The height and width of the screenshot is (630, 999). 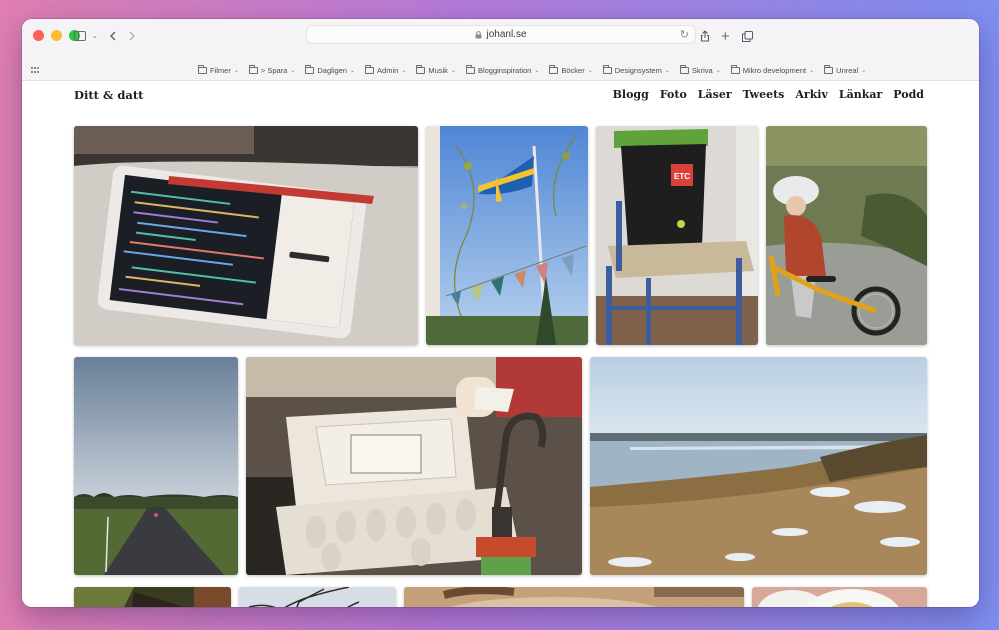 I want to click on sidebar-icon, so click(x=80, y=36).